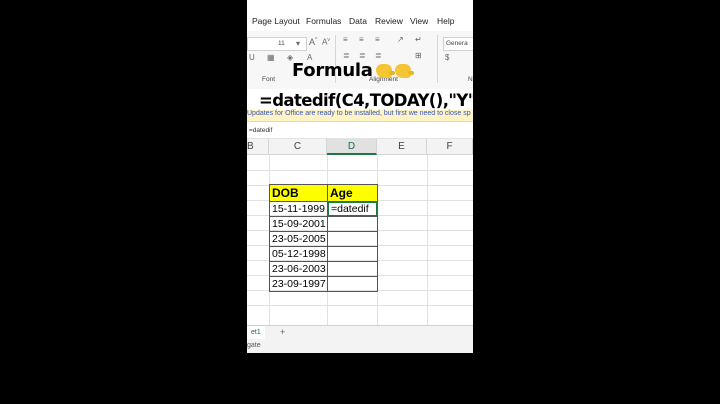 The image size is (720, 404). Describe the element at coordinates (313, 42) in the screenshot. I see `increase-font-icon: A^` at that location.